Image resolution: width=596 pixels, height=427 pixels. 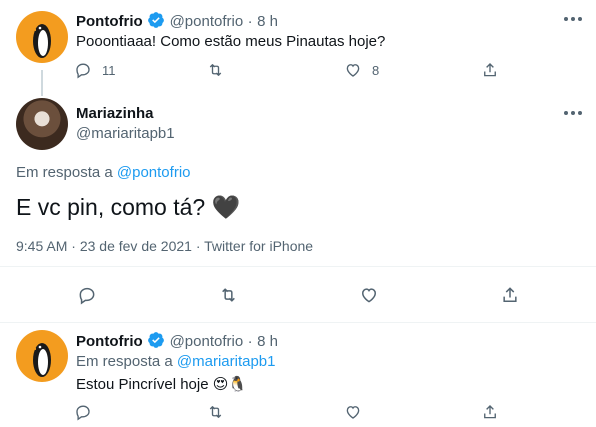 I want to click on reply-count: 11, so click(x=109, y=70).